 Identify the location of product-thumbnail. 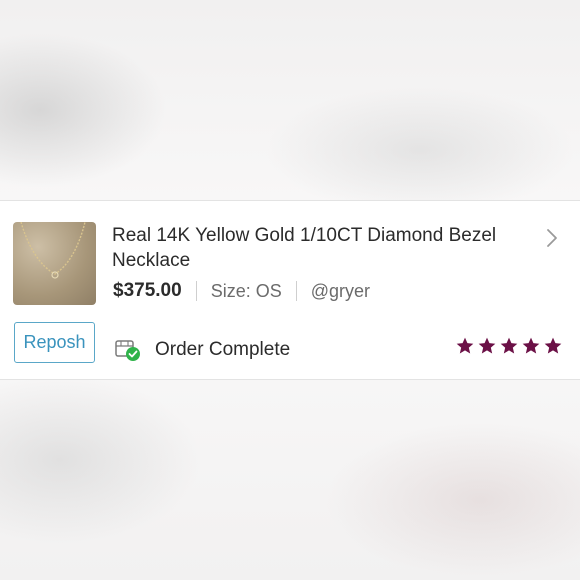
(54, 263).